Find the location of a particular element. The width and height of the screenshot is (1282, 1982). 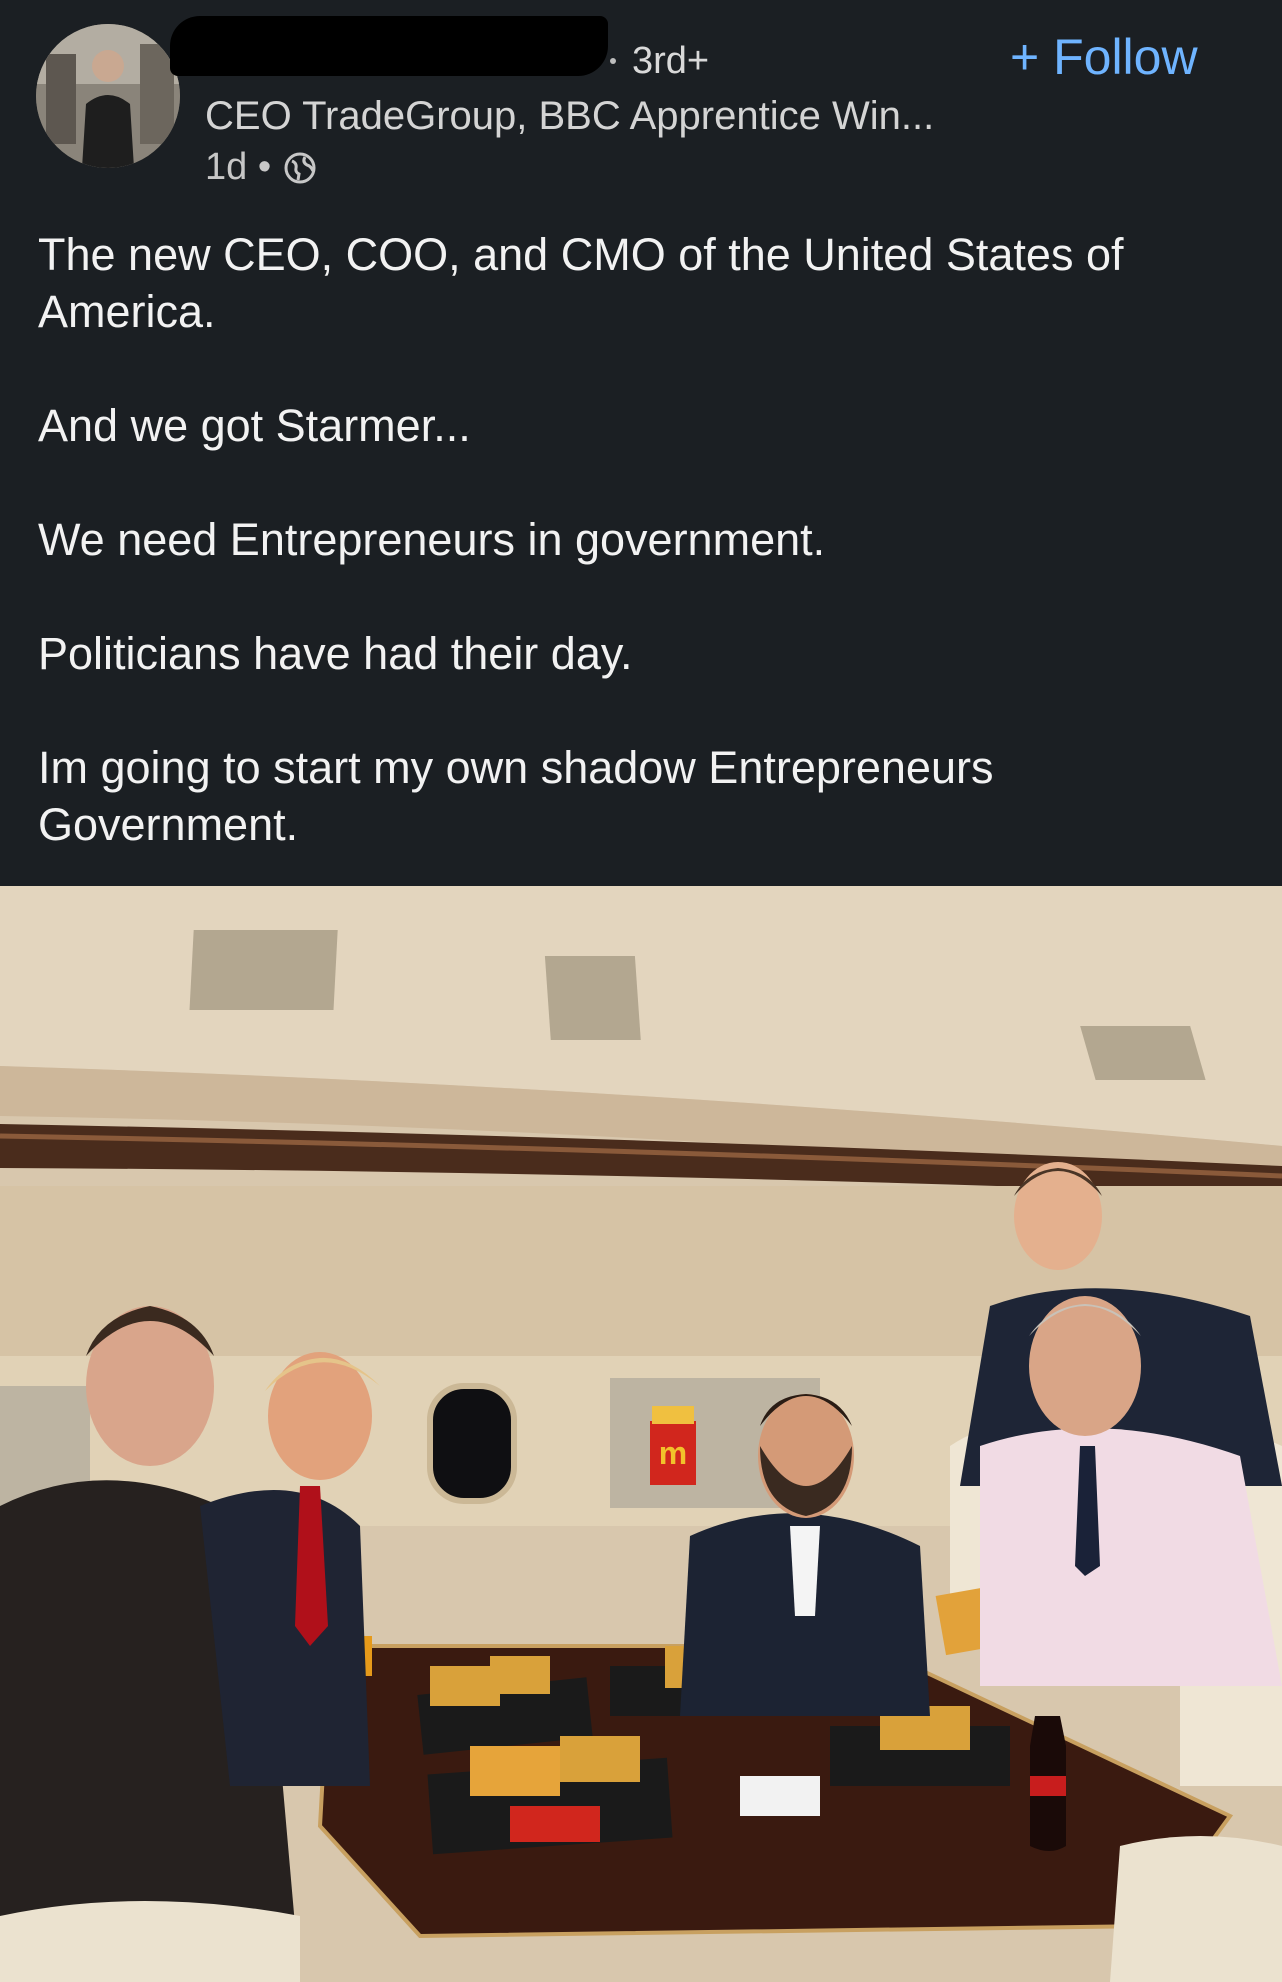

post-time: 1d • is located at coordinates (238, 167).